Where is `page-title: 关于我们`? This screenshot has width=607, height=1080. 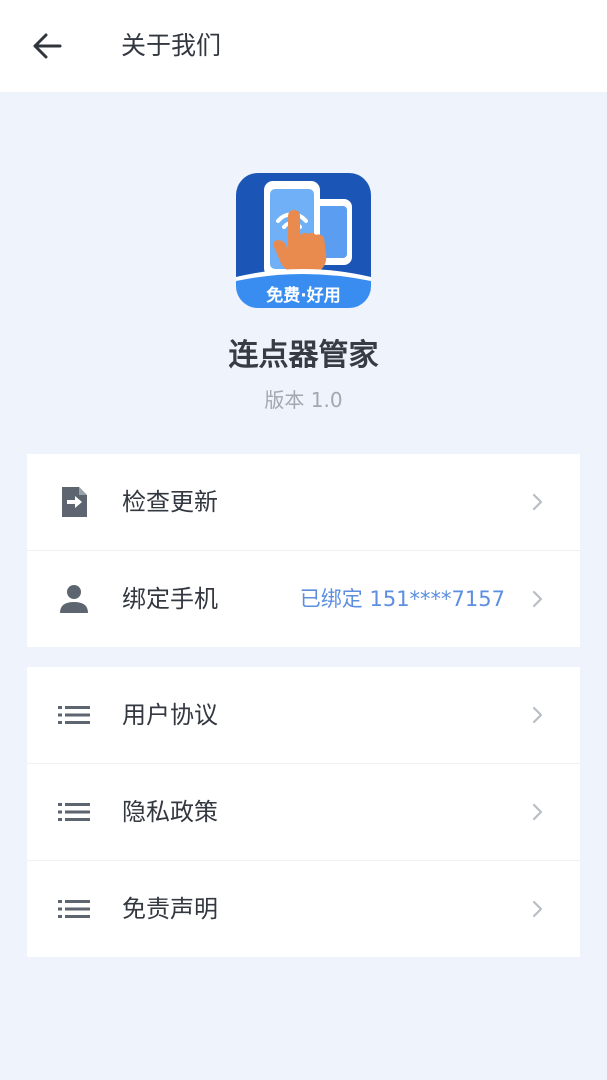 page-title: 关于我们 is located at coordinates (171, 45).